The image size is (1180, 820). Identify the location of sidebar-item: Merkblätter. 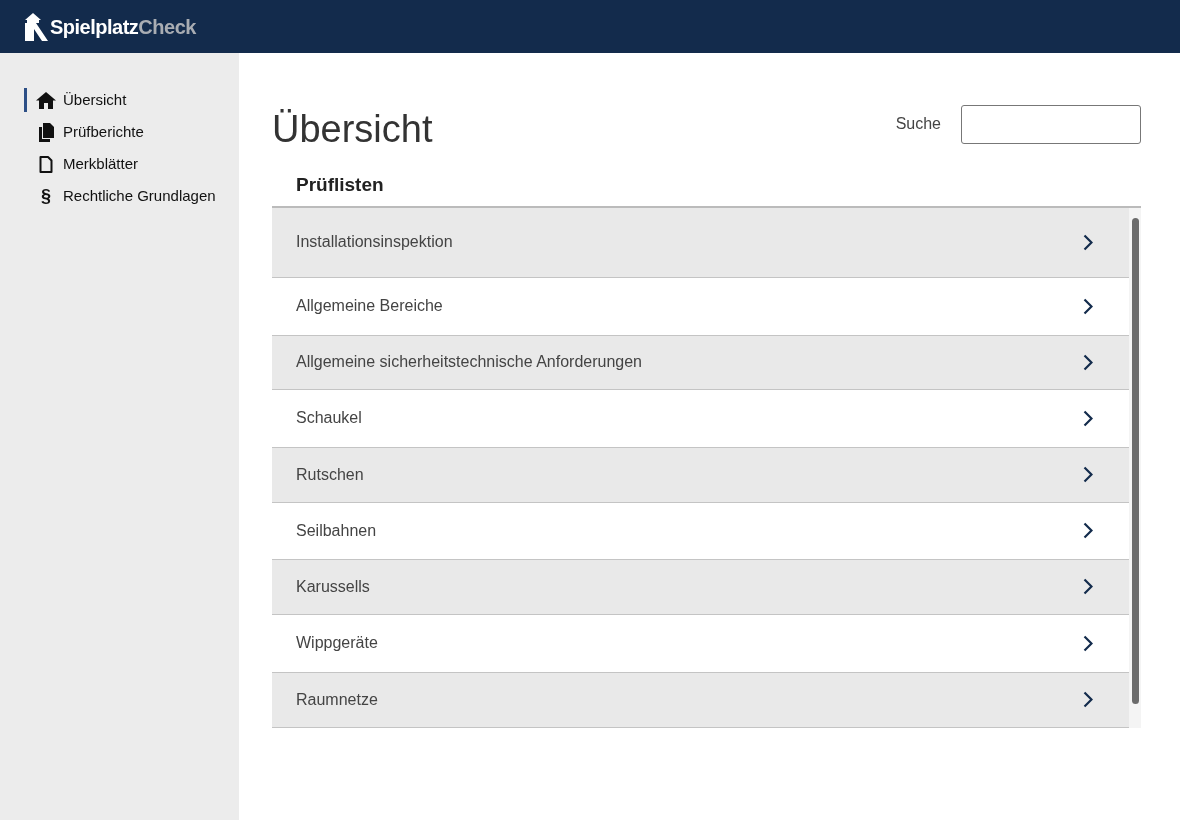
(131, 164).